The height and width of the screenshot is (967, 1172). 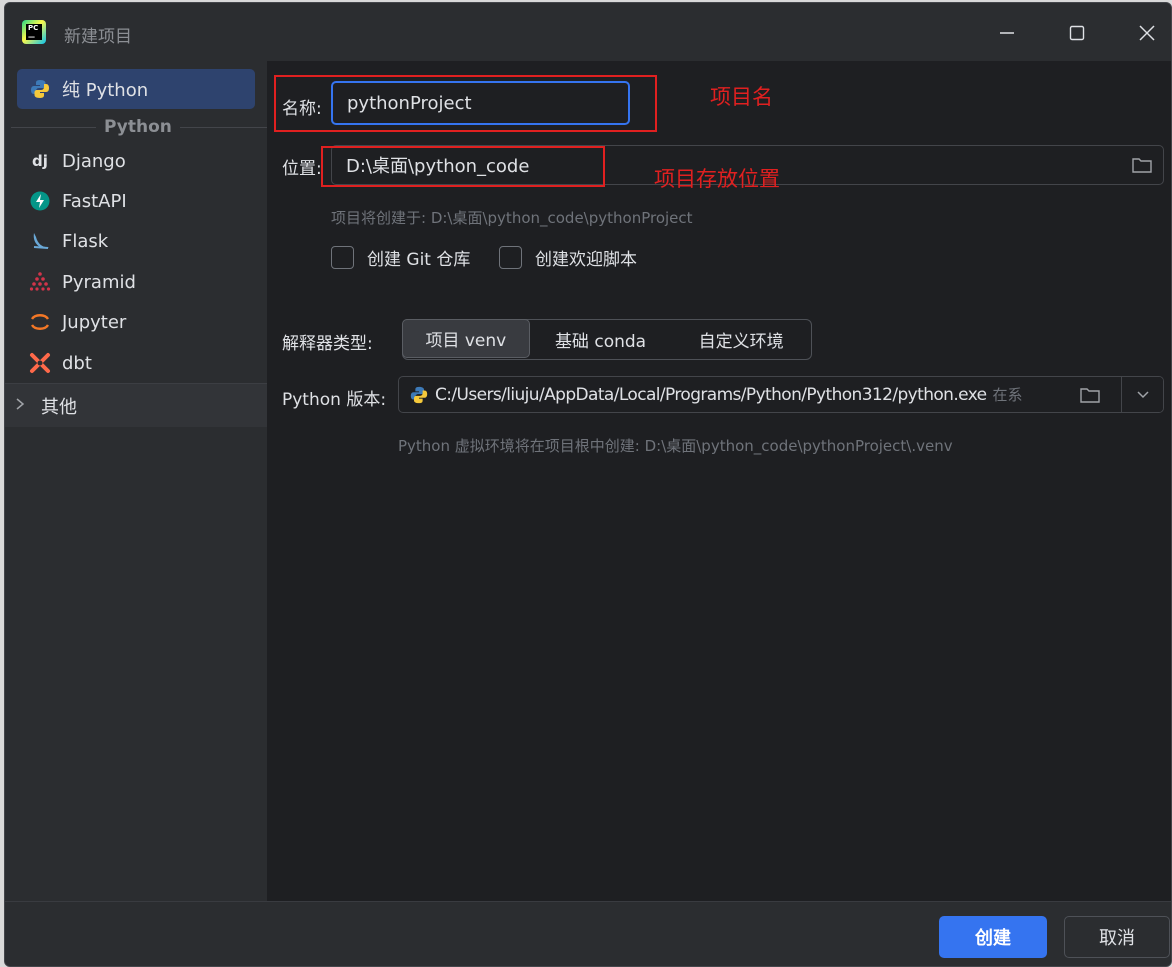 What do you see at coordinates (40, 161) in the screenshot?
I see `django-icon: dj` at bounding box center [40, 161].